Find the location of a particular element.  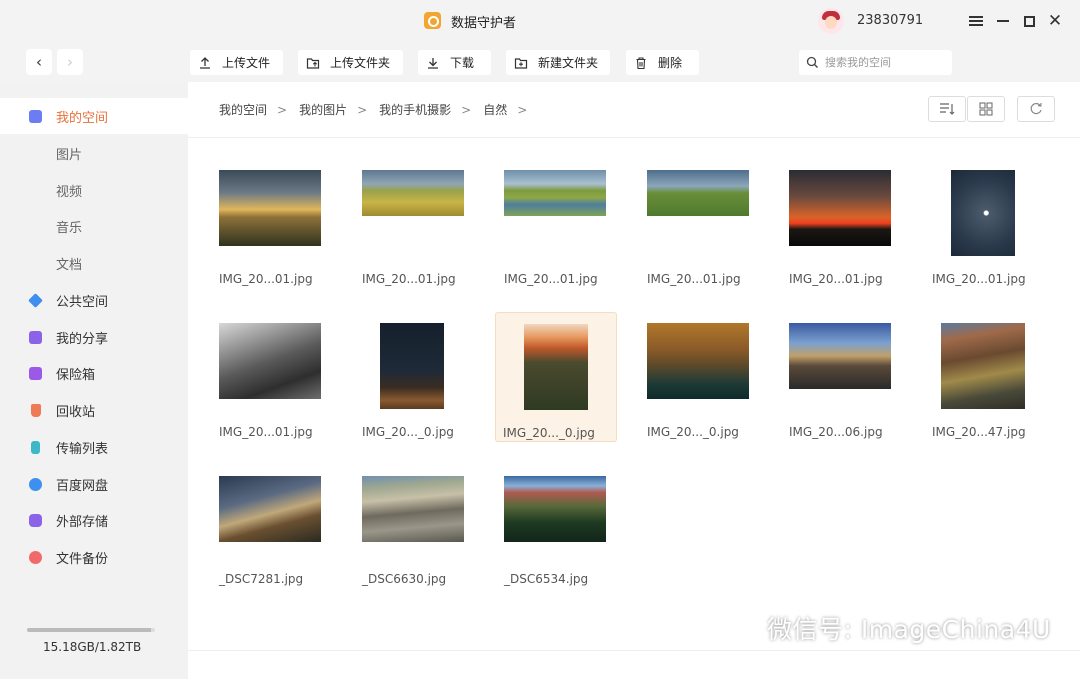

grid-view-button is located at coordinates (986, 109).